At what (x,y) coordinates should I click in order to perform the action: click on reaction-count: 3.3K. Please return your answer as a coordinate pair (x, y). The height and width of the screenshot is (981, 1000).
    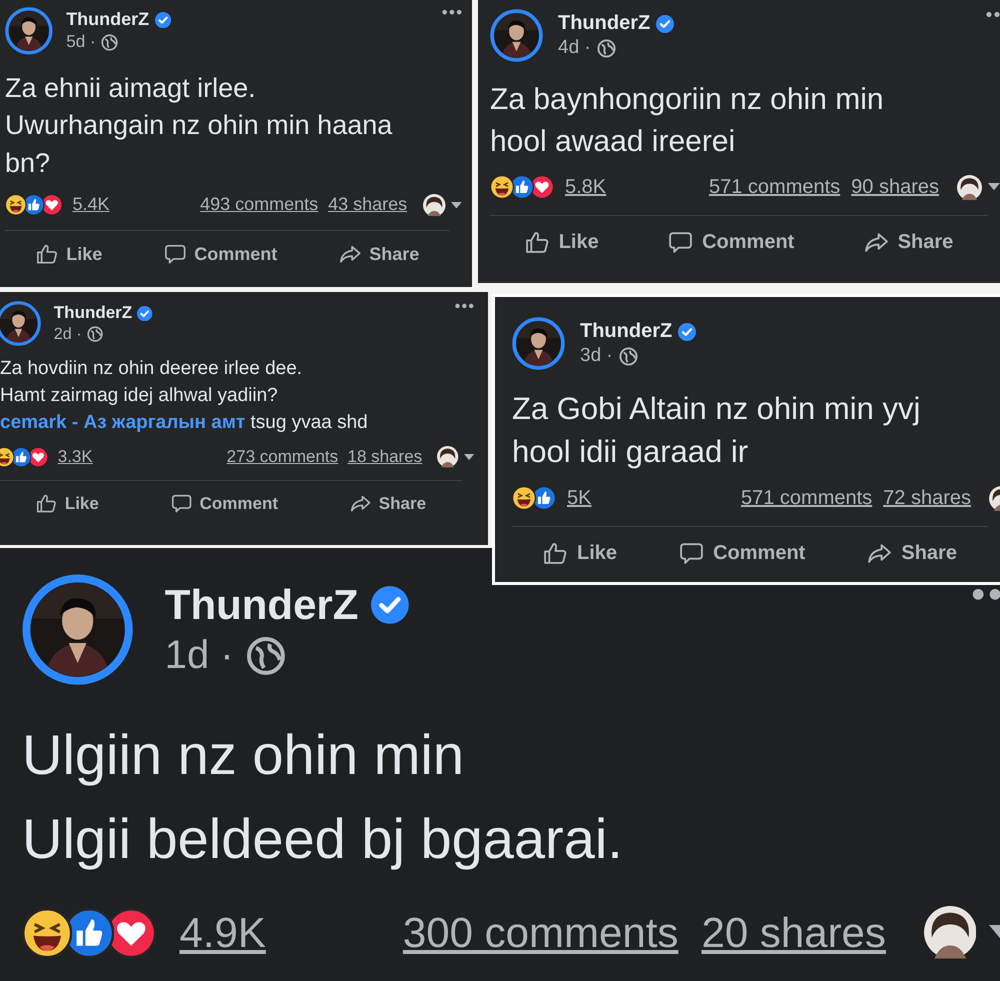
    Looking at the image, I should click on (75, 457).